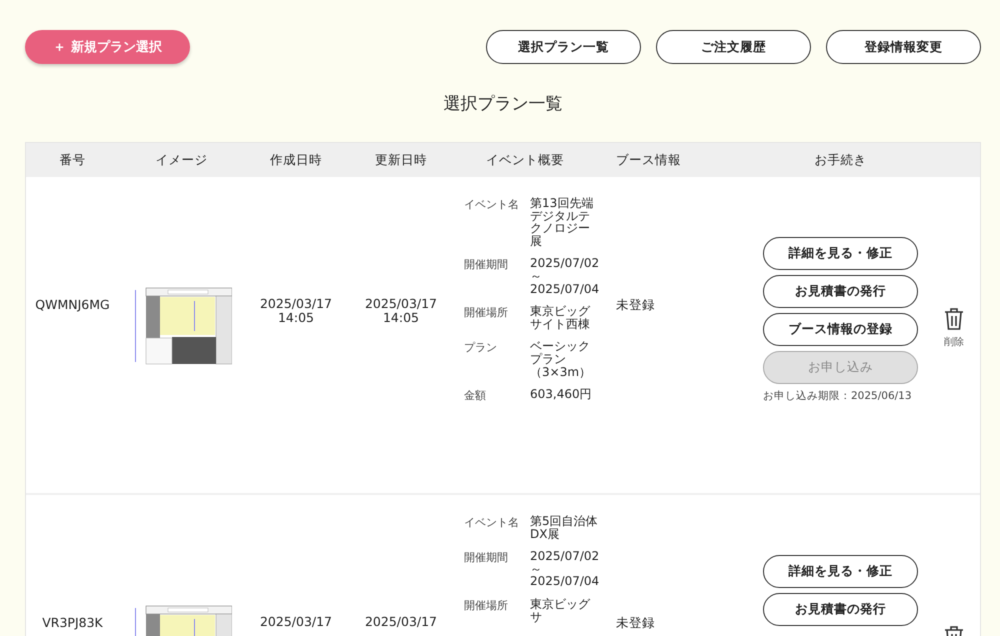  What do you see at coordinates (561, 611) in the screenshot?
I see `event-field-value: 東京ビッグサ` at bounding box center [561, 611].